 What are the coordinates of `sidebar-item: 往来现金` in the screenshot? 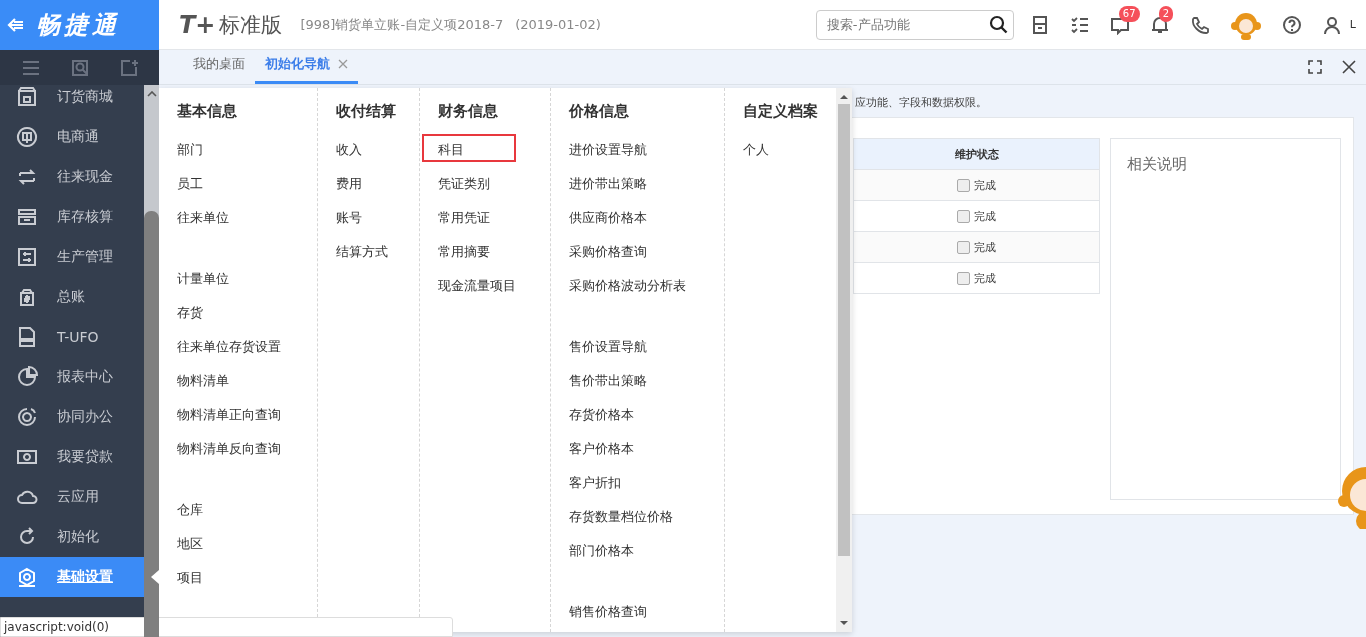 It's located at (72, 177).